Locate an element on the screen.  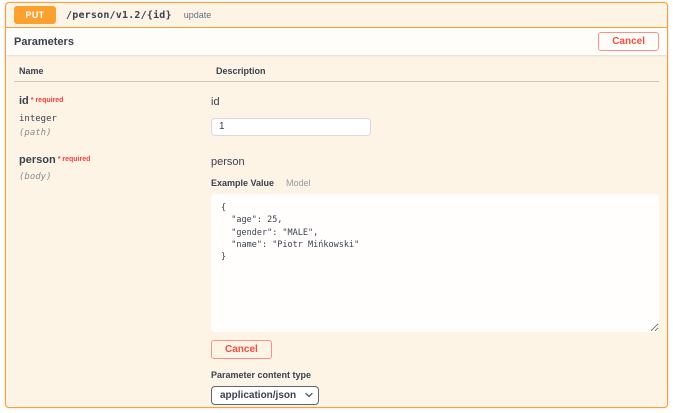
http-method-badge: PUT is located at coordinates (35, 15).